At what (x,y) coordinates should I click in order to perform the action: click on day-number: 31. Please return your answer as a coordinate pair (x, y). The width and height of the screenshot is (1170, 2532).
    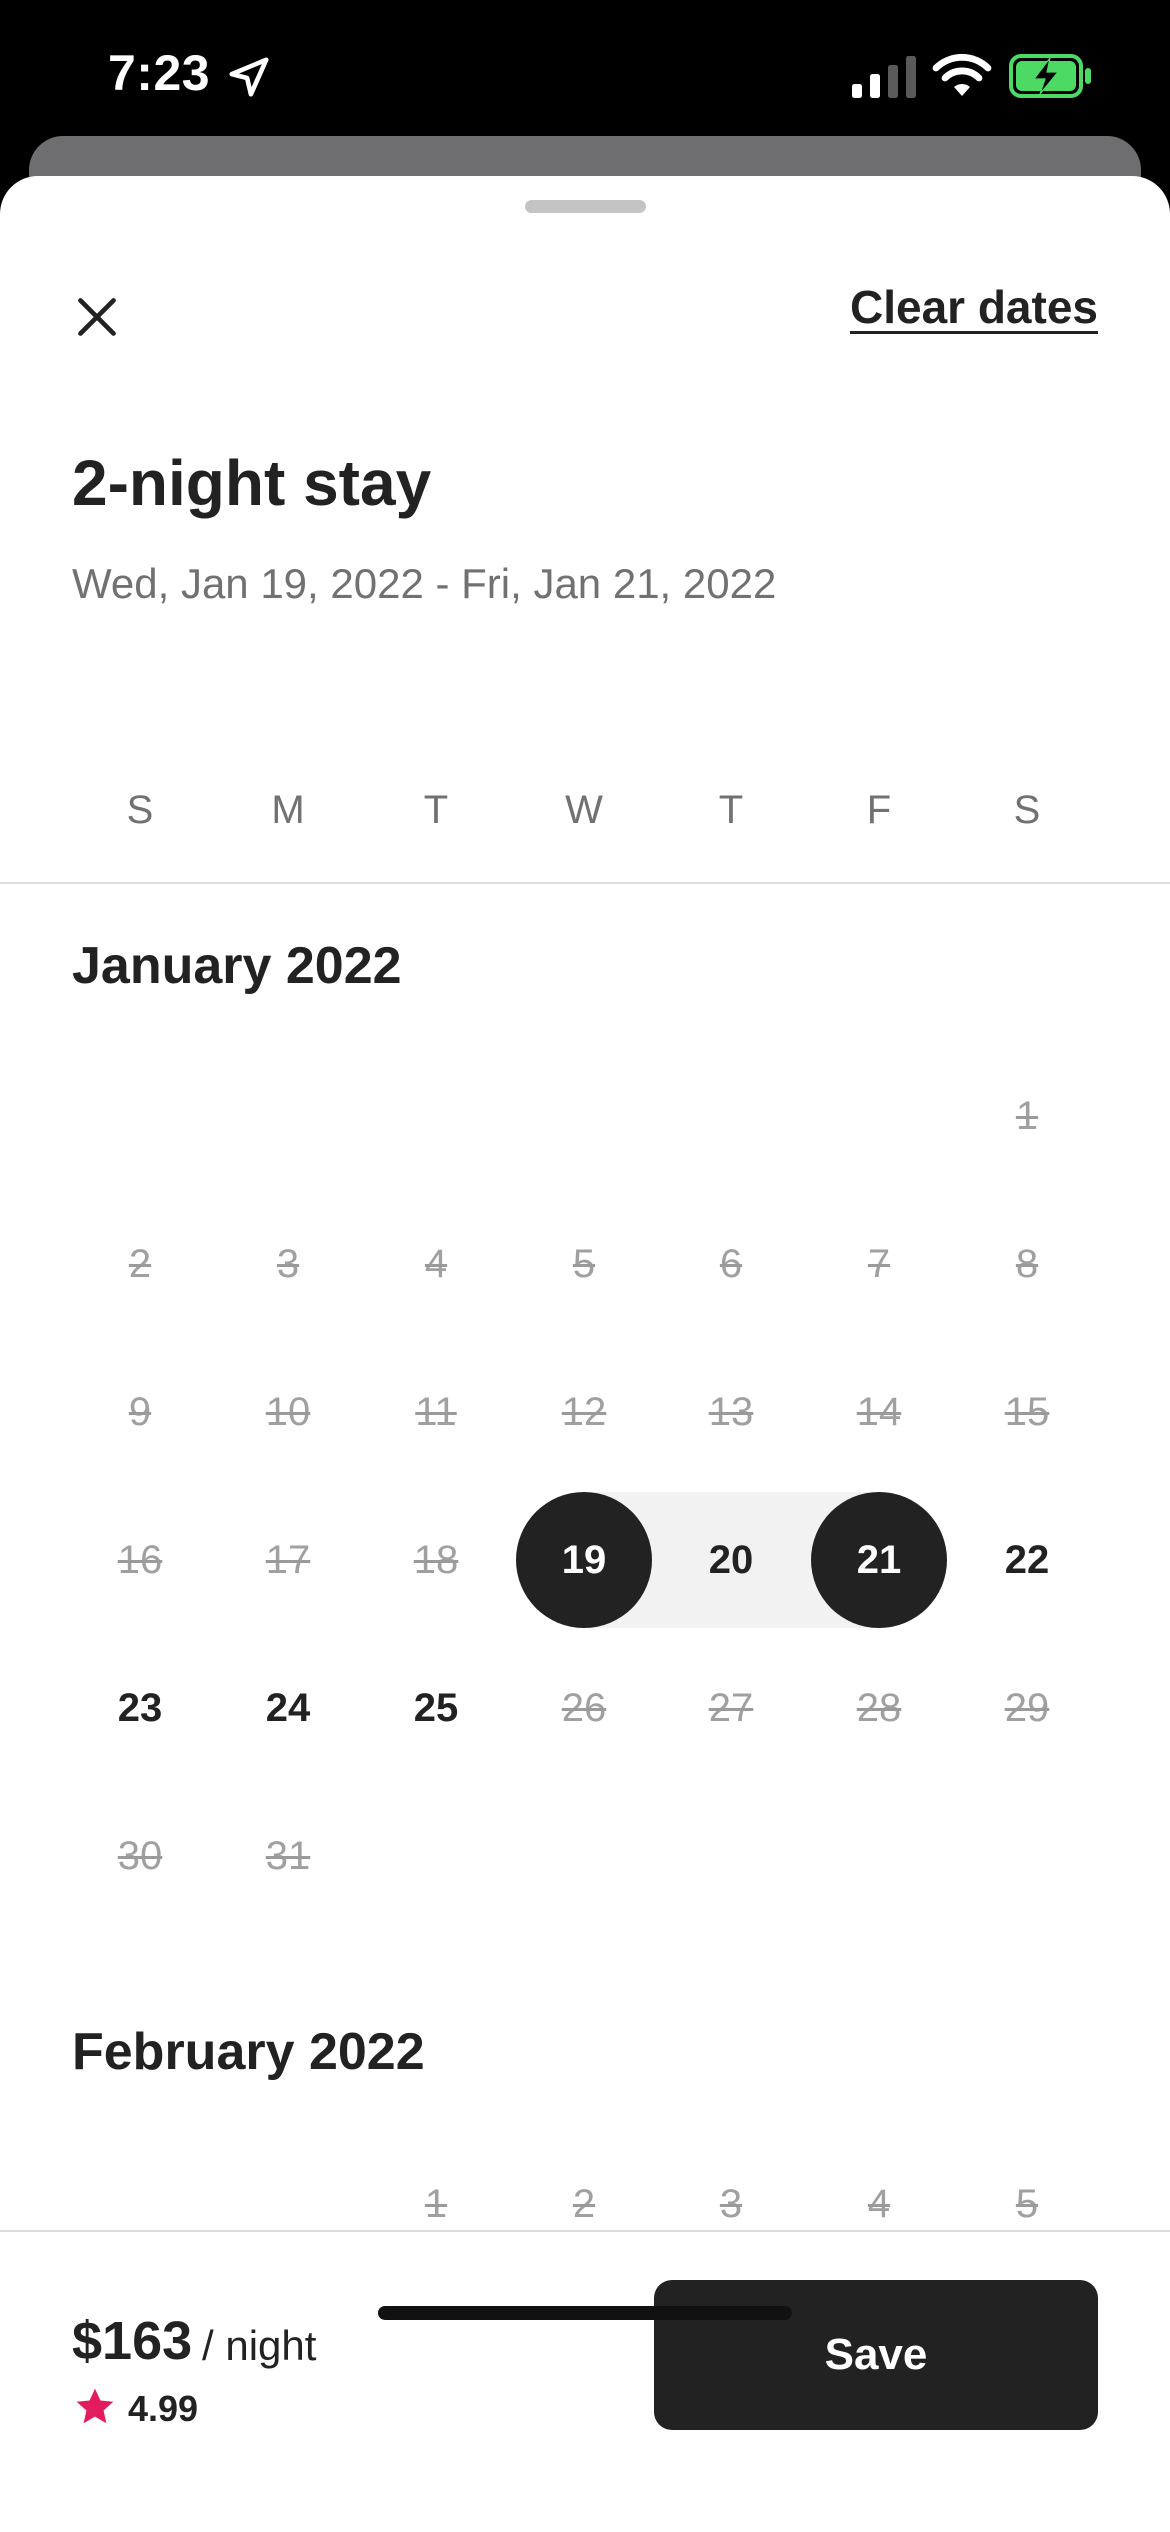
    Looking at the image, I should click on (288, 1855).